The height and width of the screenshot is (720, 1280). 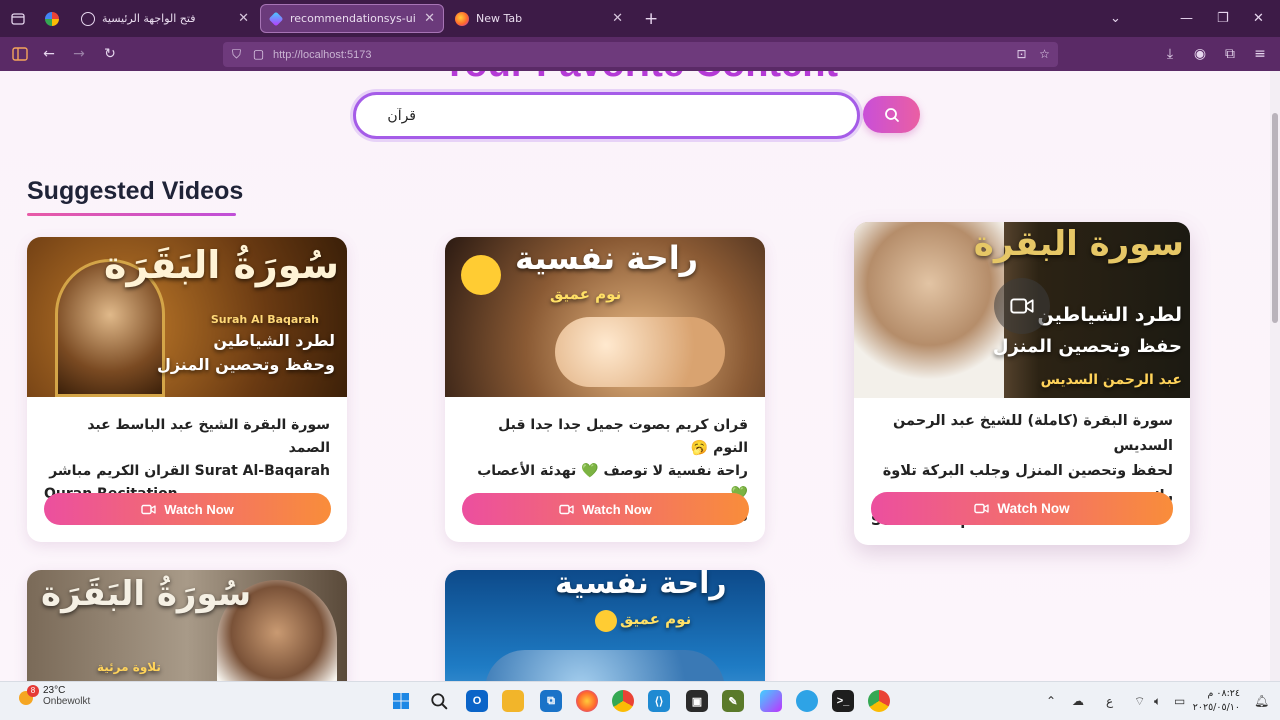 I want to click on volume-icon: 🔈︎, so click(x=1157, y=701).